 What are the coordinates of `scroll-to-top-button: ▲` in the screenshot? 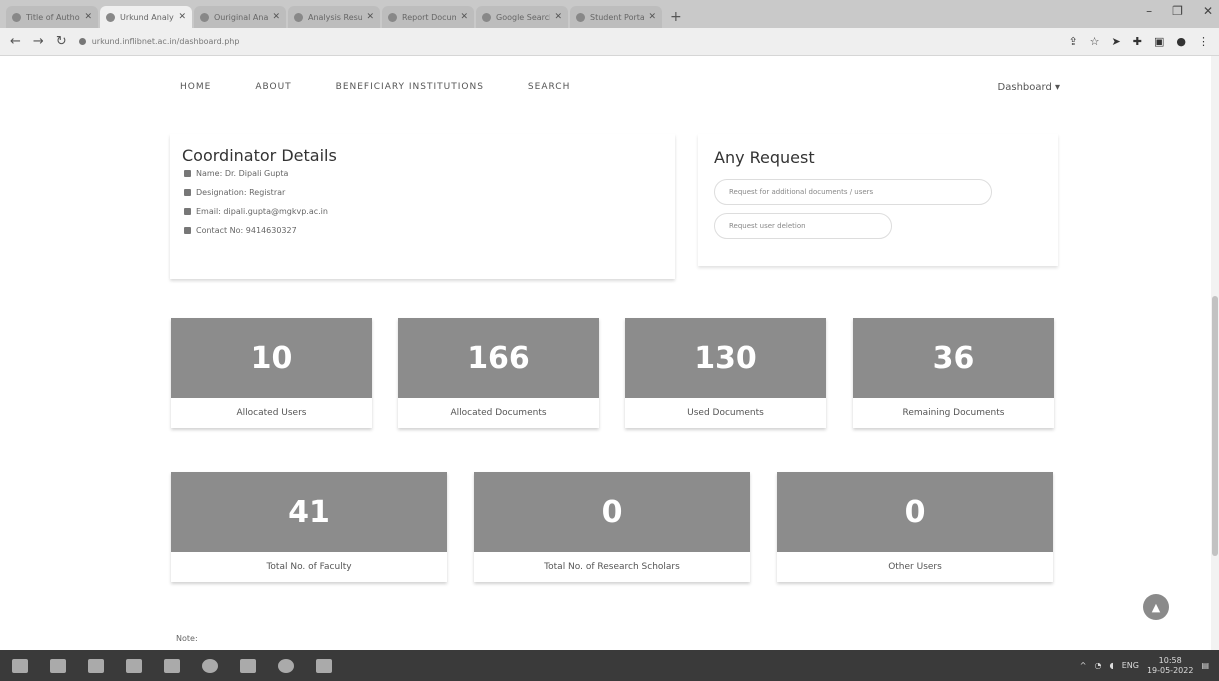 It's located at (1156, 607).